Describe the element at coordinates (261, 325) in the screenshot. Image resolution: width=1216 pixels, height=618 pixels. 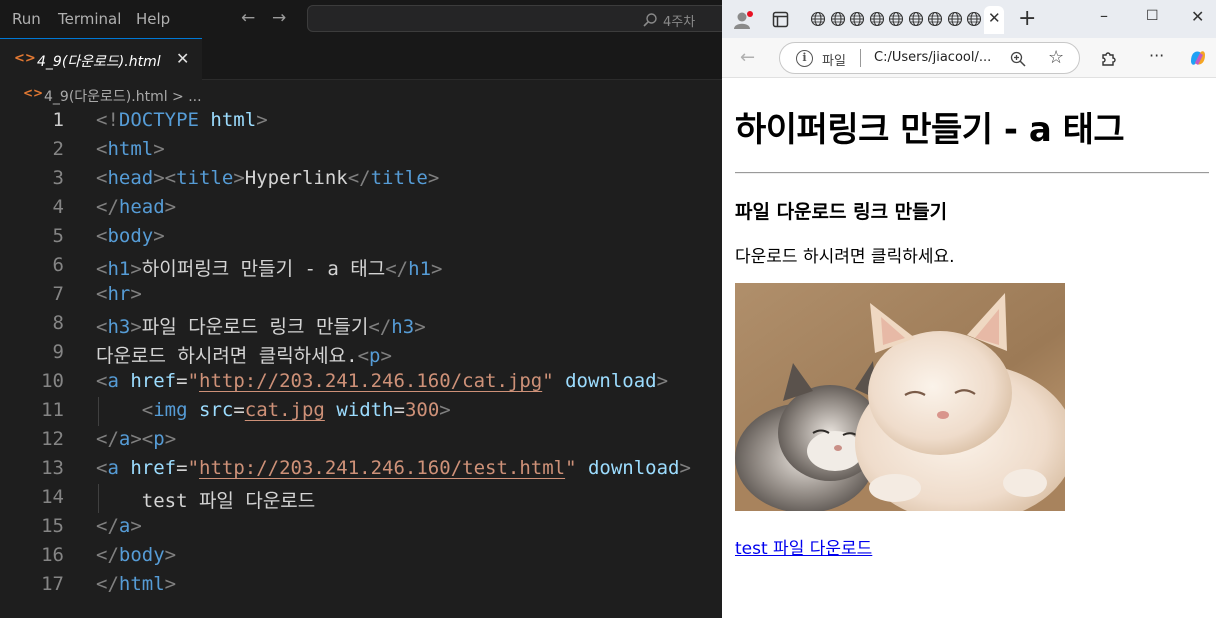
I see `code-text: <h3>파일 다운로드 링크 만들기</h3>` at that location.